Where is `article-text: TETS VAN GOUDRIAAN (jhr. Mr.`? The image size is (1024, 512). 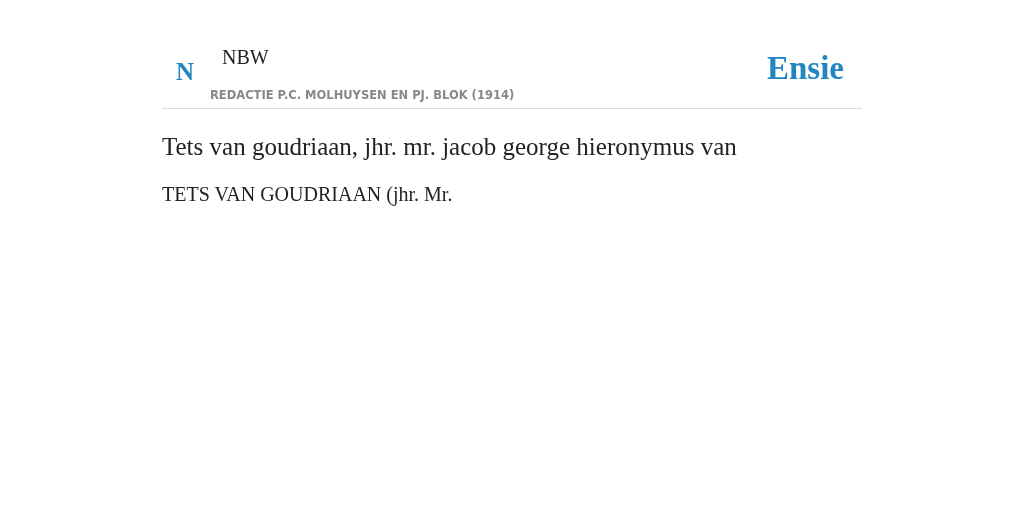
article-text: TETS VAN GOUDRIAAN (jhr. Mr. is located at coordinates (308, 194).